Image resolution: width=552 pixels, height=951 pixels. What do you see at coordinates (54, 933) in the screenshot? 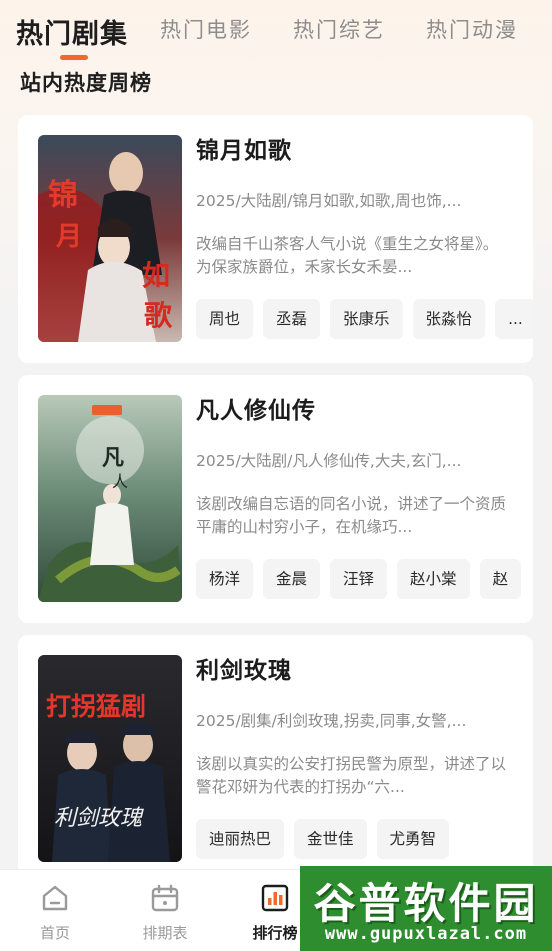
I see `nav-home-label: 首页` at bounding box center [54, 933].